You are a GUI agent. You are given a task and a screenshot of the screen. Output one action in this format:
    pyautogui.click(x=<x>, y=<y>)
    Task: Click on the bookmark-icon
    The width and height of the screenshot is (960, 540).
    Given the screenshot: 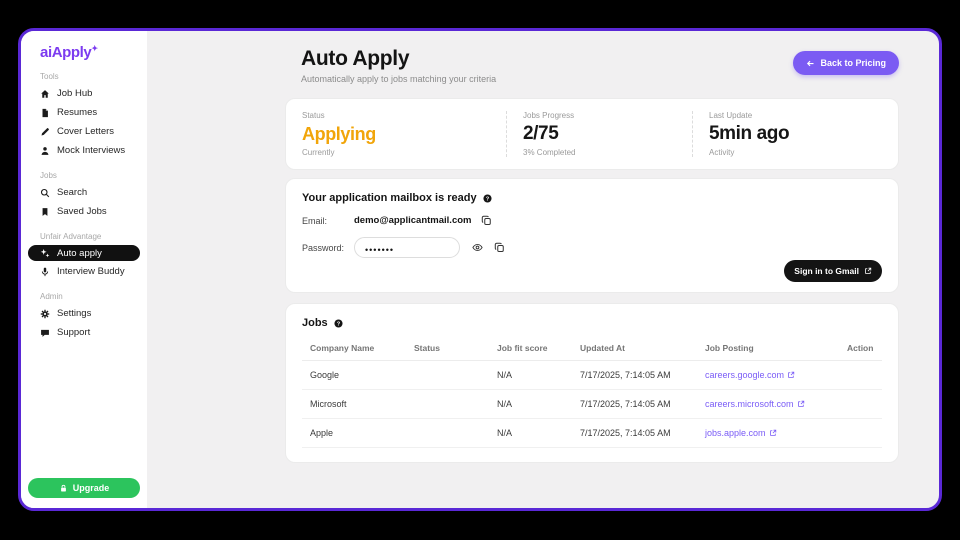 What is the action you would take?
    pyautogui.click(x=45, y=212)
    